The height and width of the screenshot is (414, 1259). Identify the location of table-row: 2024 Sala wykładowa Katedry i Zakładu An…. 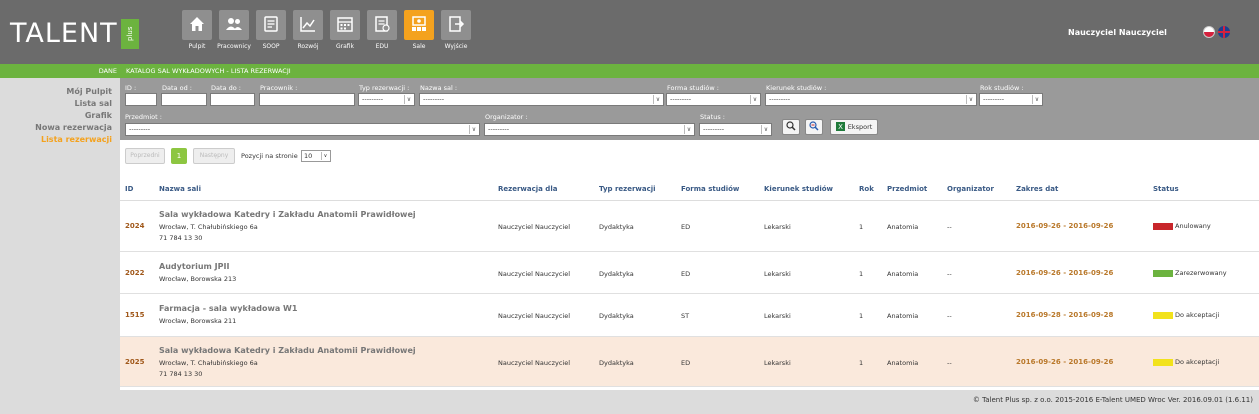
(689, 226).